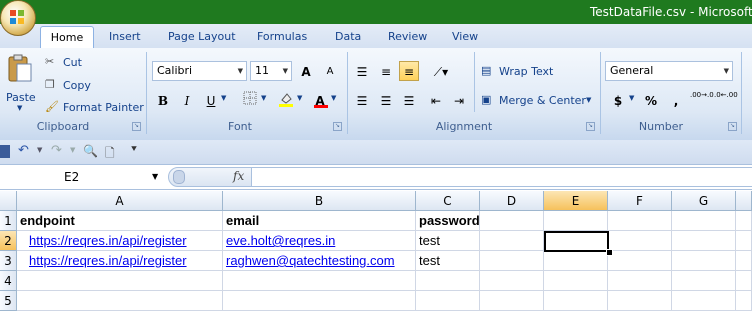  What do you see at coordinates (8, 281) in the screenshot?
I see `row-header-4: 4` at bounding box center [8, 281].